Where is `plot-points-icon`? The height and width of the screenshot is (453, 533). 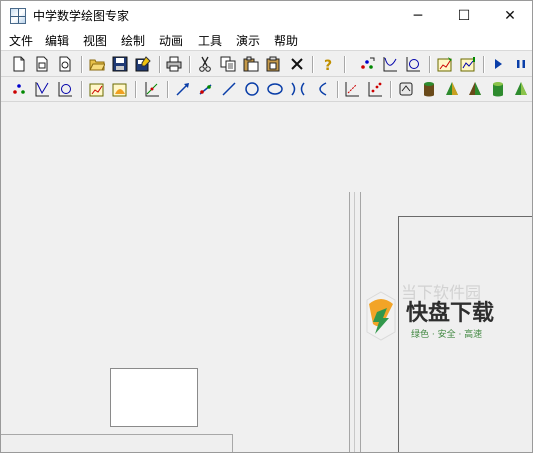
plot-points-icon is located at coordinates (367, 64).